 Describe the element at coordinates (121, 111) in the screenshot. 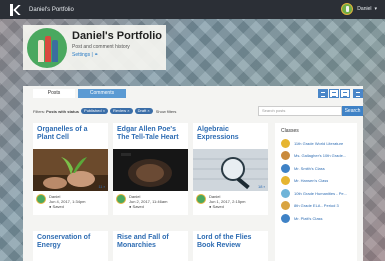

I see `filter-pill-review: Review ×` at that location.